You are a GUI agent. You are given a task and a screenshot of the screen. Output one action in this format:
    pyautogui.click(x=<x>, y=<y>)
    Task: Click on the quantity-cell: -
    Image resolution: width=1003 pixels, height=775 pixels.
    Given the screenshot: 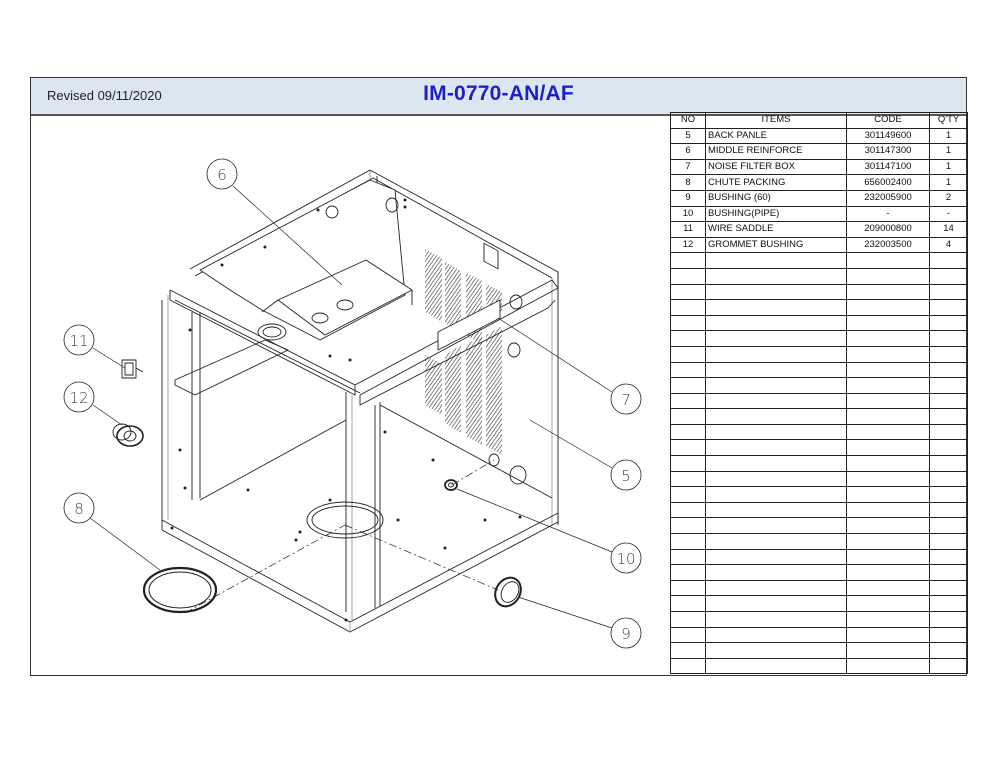 What is the action you would take?
    pyautogui.click(x=948, y=214)
    